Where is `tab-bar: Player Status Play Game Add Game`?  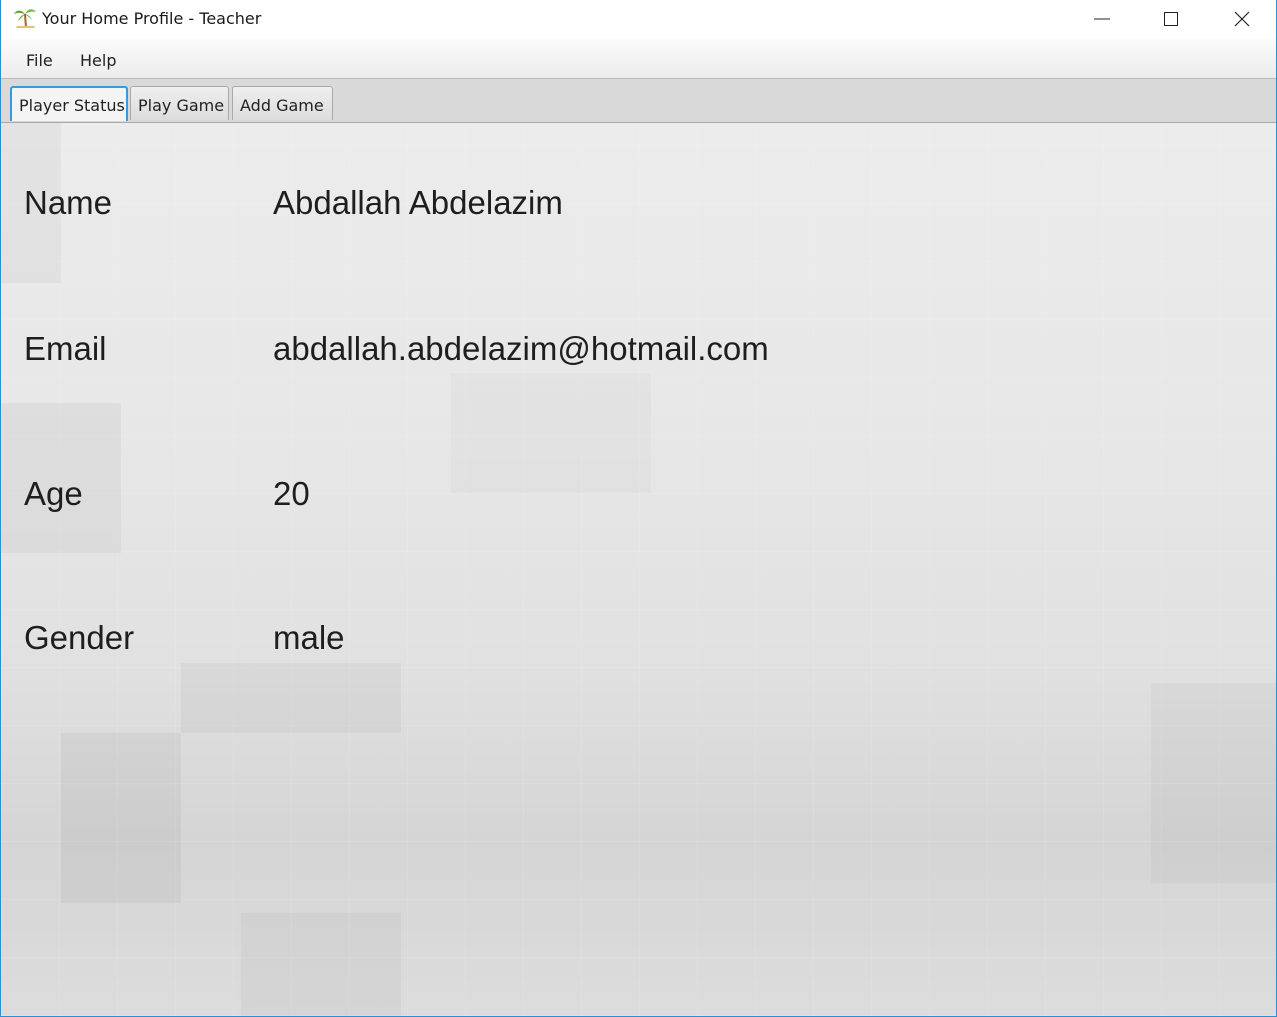 tab-bar: Player Status Play Game Add Game is located at coordinates (638, 101).